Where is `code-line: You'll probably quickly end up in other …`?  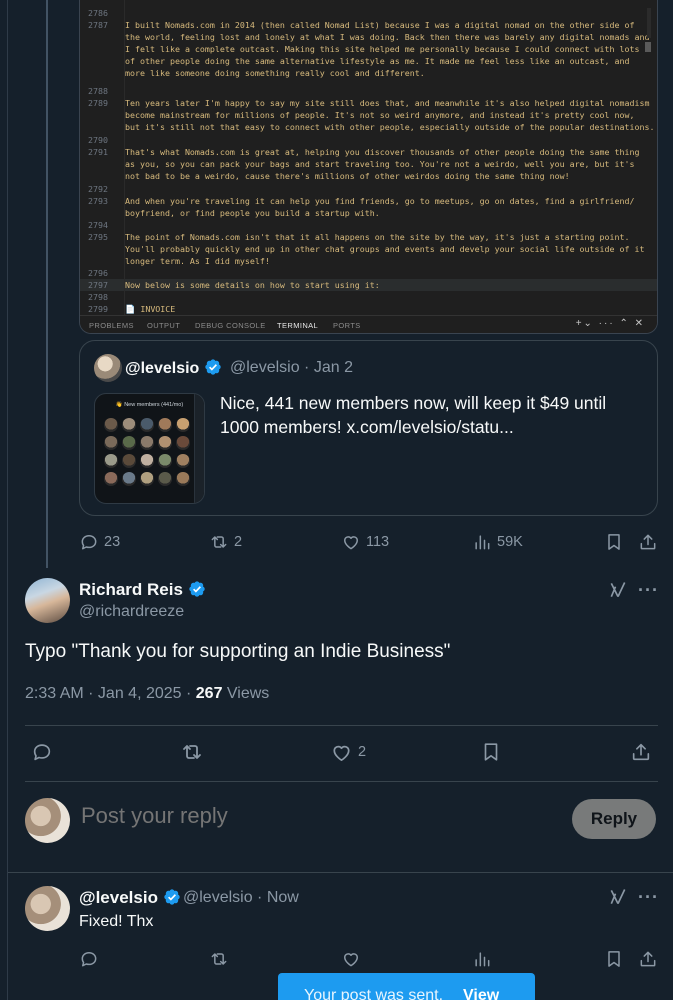 code-line: You'll probably quickly end up in other … is located at coordinates (368, 249).